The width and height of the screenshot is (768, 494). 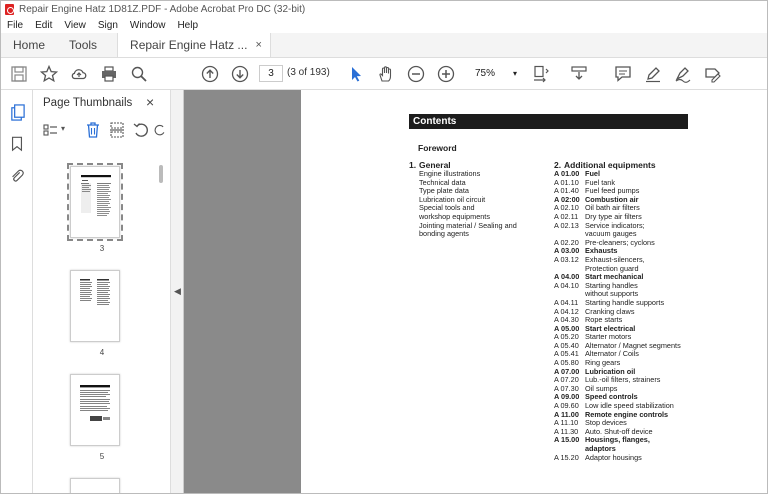 I want to click on bookmark-star-icon, so click(x=49, y=74).